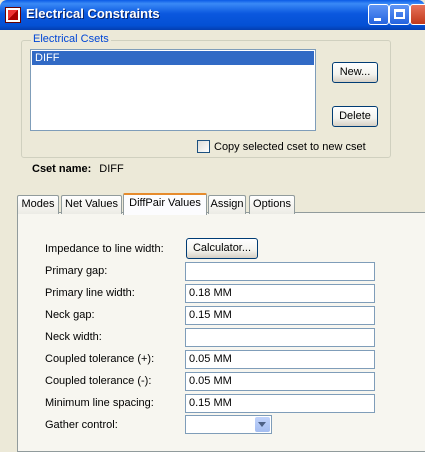  I want to click on delete-button: Delete, so click(355, 116).